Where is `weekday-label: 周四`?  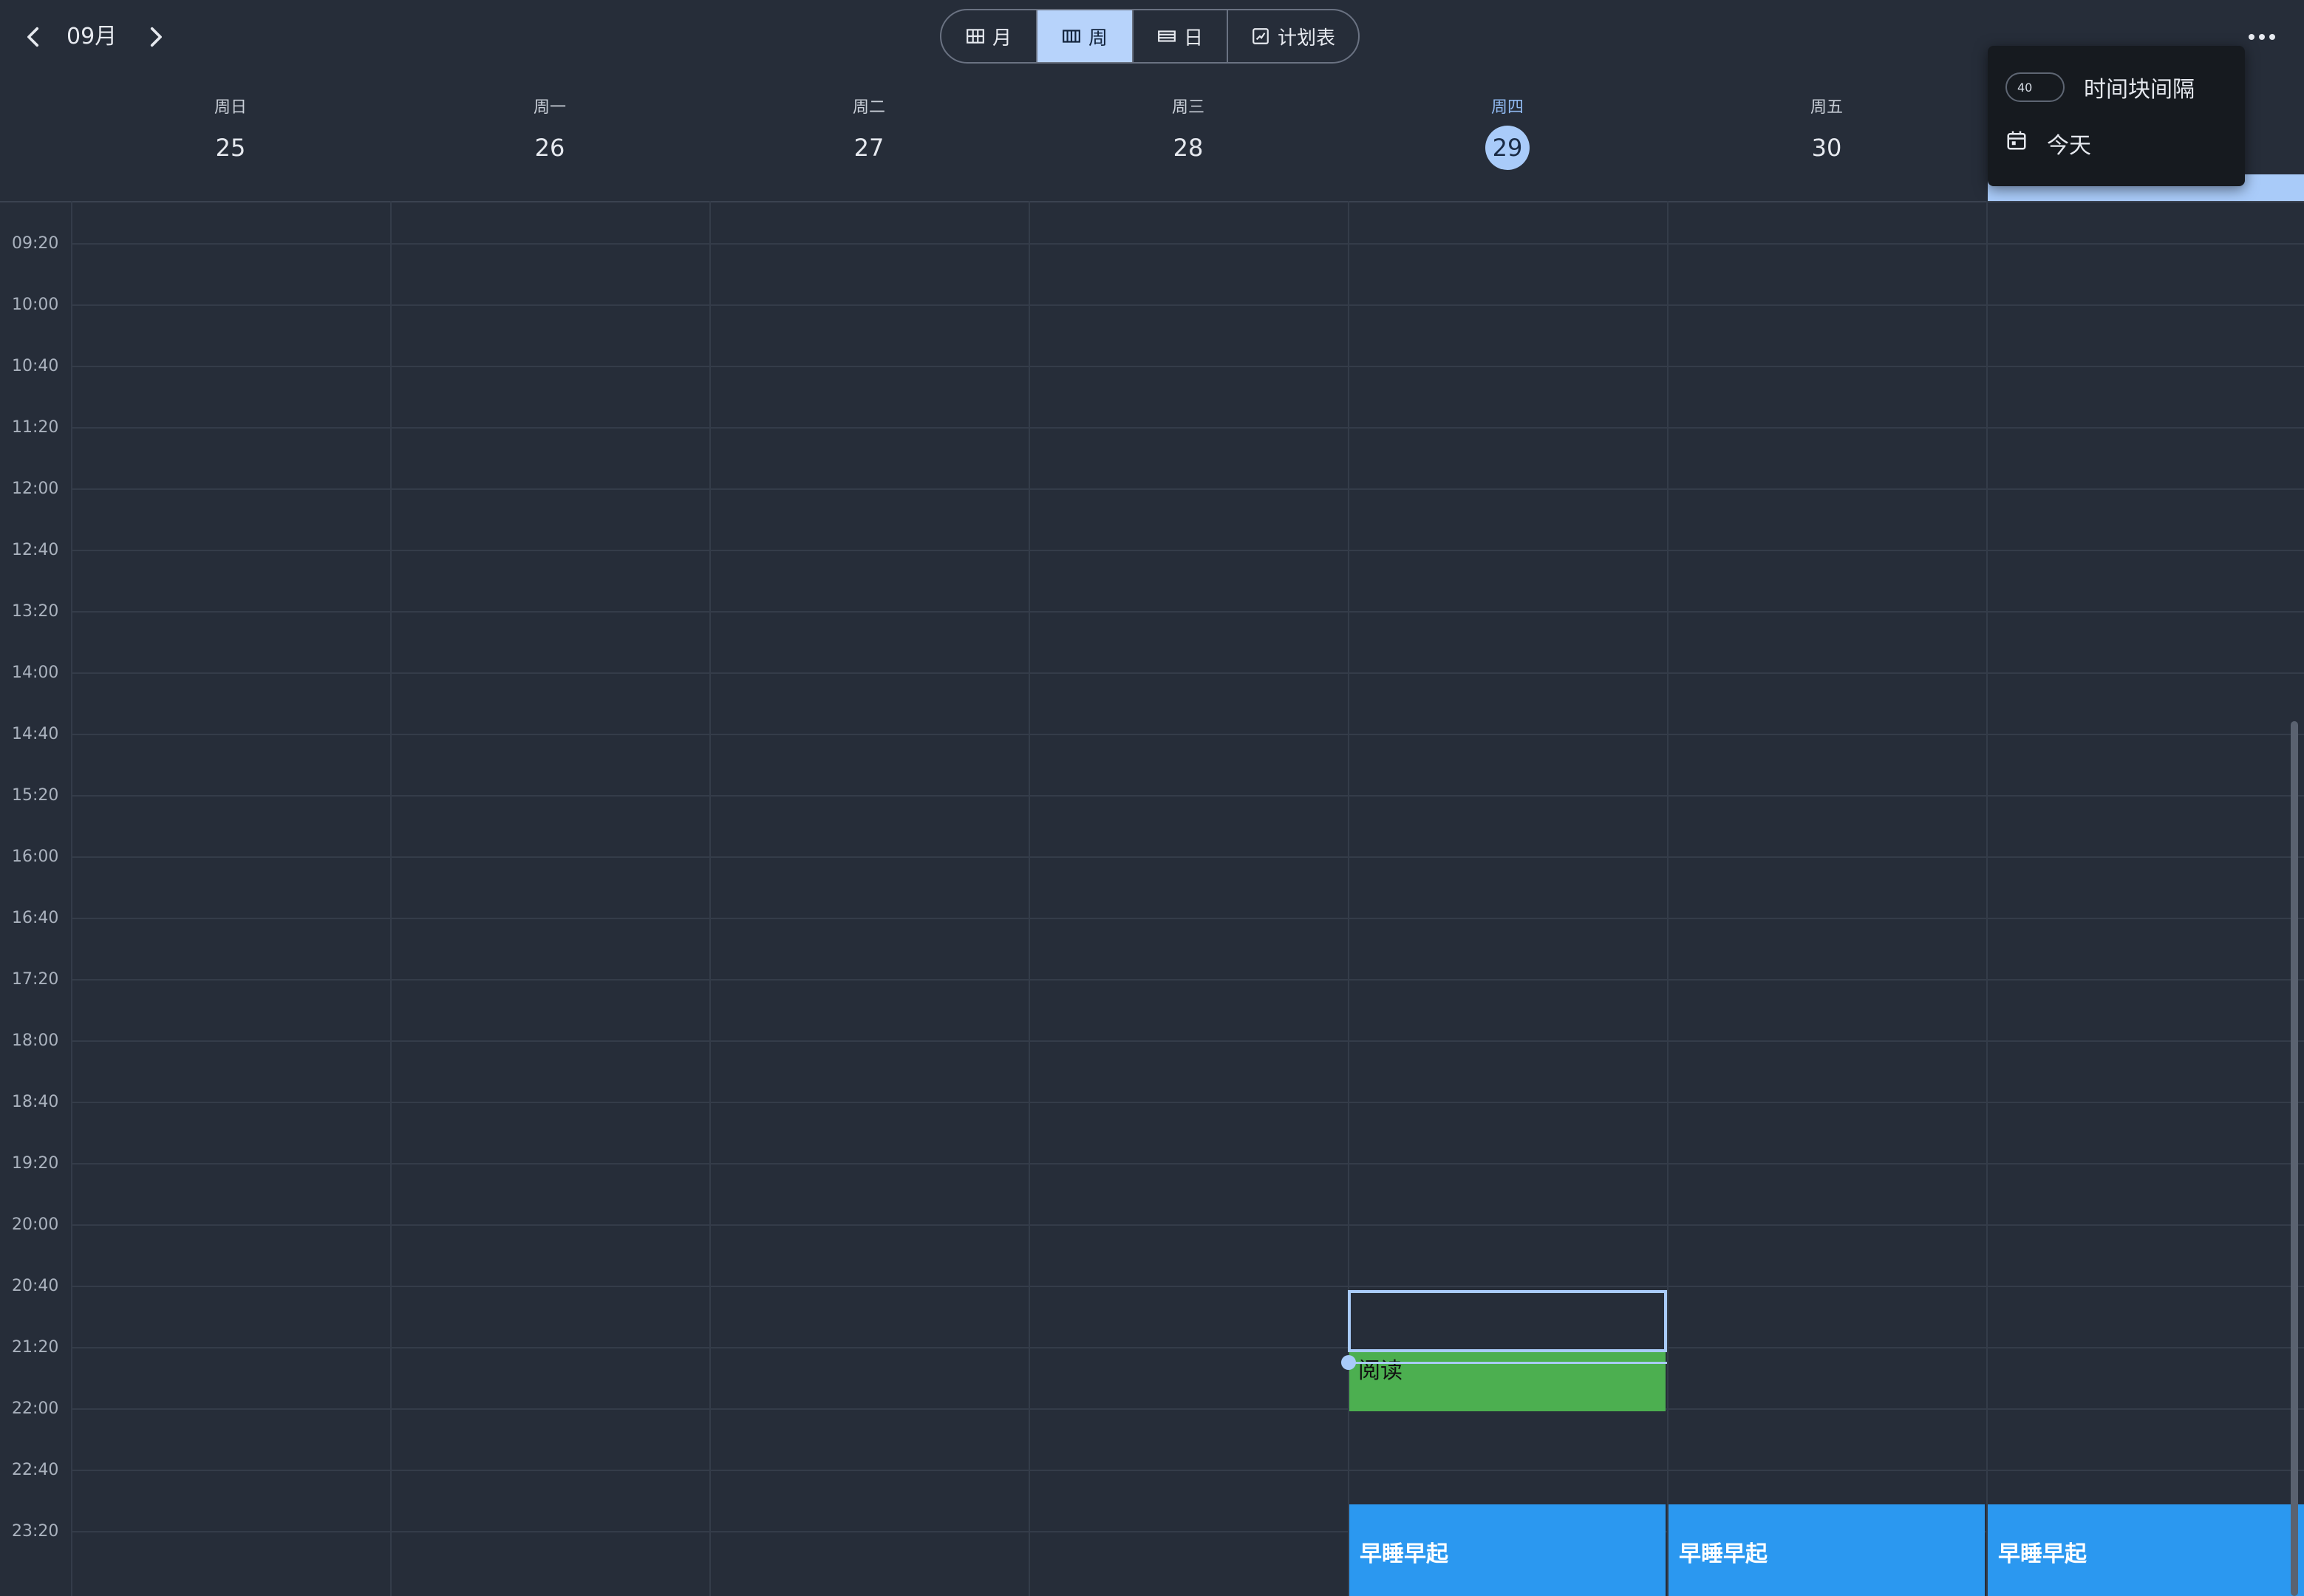 weekday-label: 周四 is located at coordinates (1507, 107).